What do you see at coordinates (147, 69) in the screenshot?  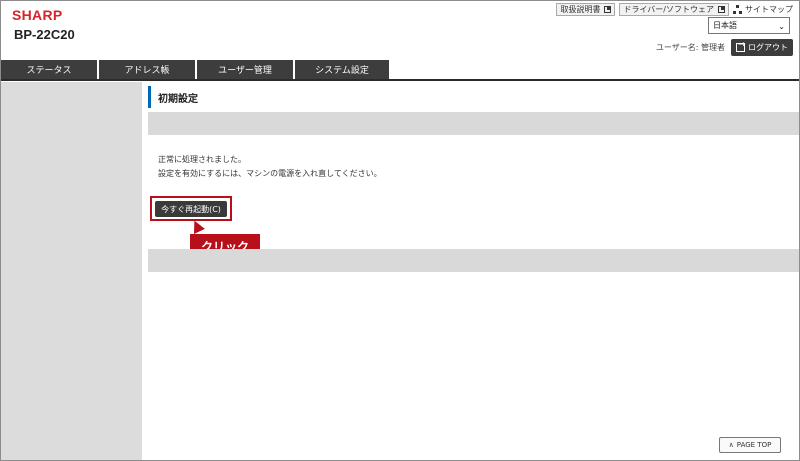 I see `tab-address-book: アドレス帳` at bounding box center [147, 69].